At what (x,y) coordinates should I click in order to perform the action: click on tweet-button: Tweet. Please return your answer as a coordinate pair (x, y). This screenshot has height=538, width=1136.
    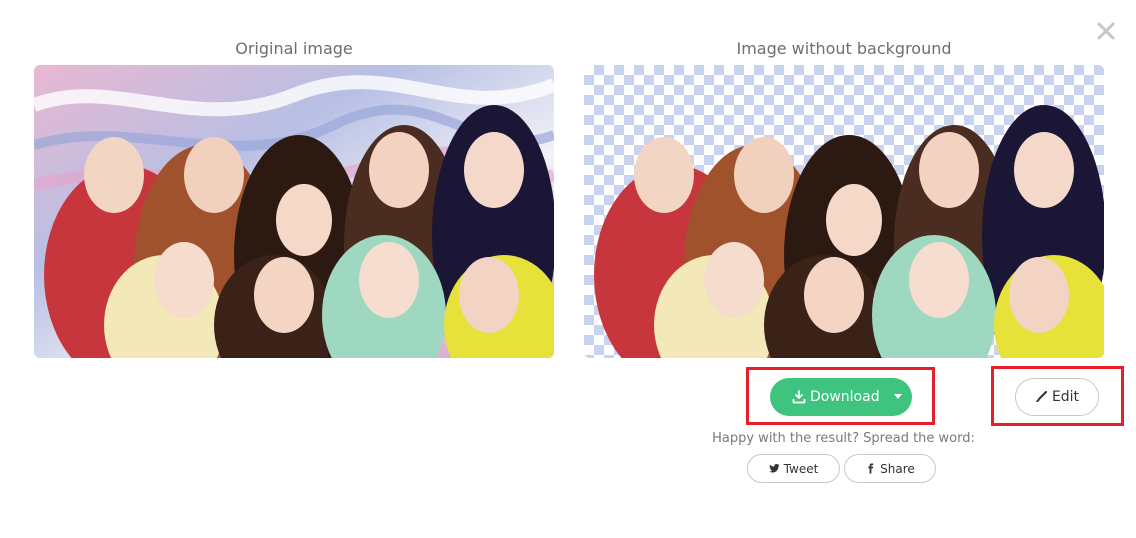
    Looking at the image, I should click on (793, 468).